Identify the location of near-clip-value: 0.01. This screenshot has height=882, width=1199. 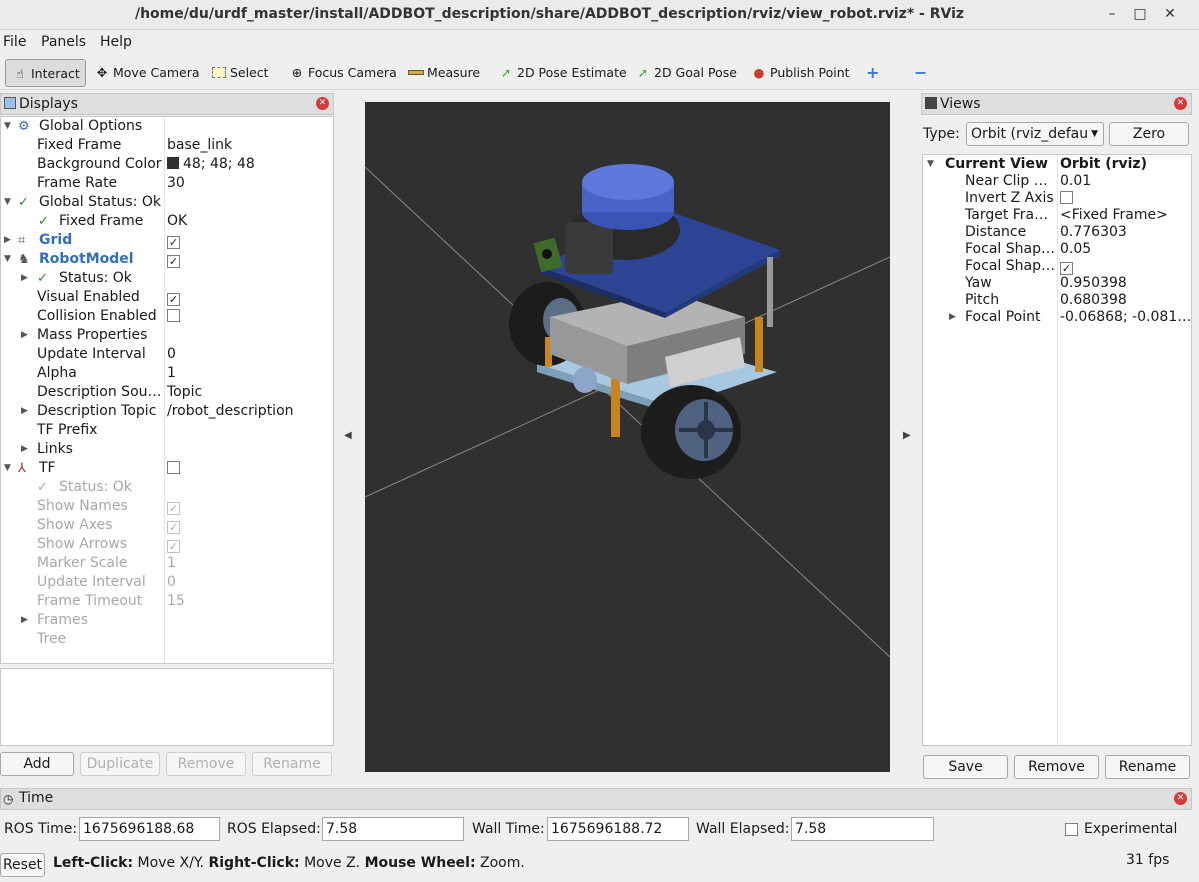
(1075, 181).